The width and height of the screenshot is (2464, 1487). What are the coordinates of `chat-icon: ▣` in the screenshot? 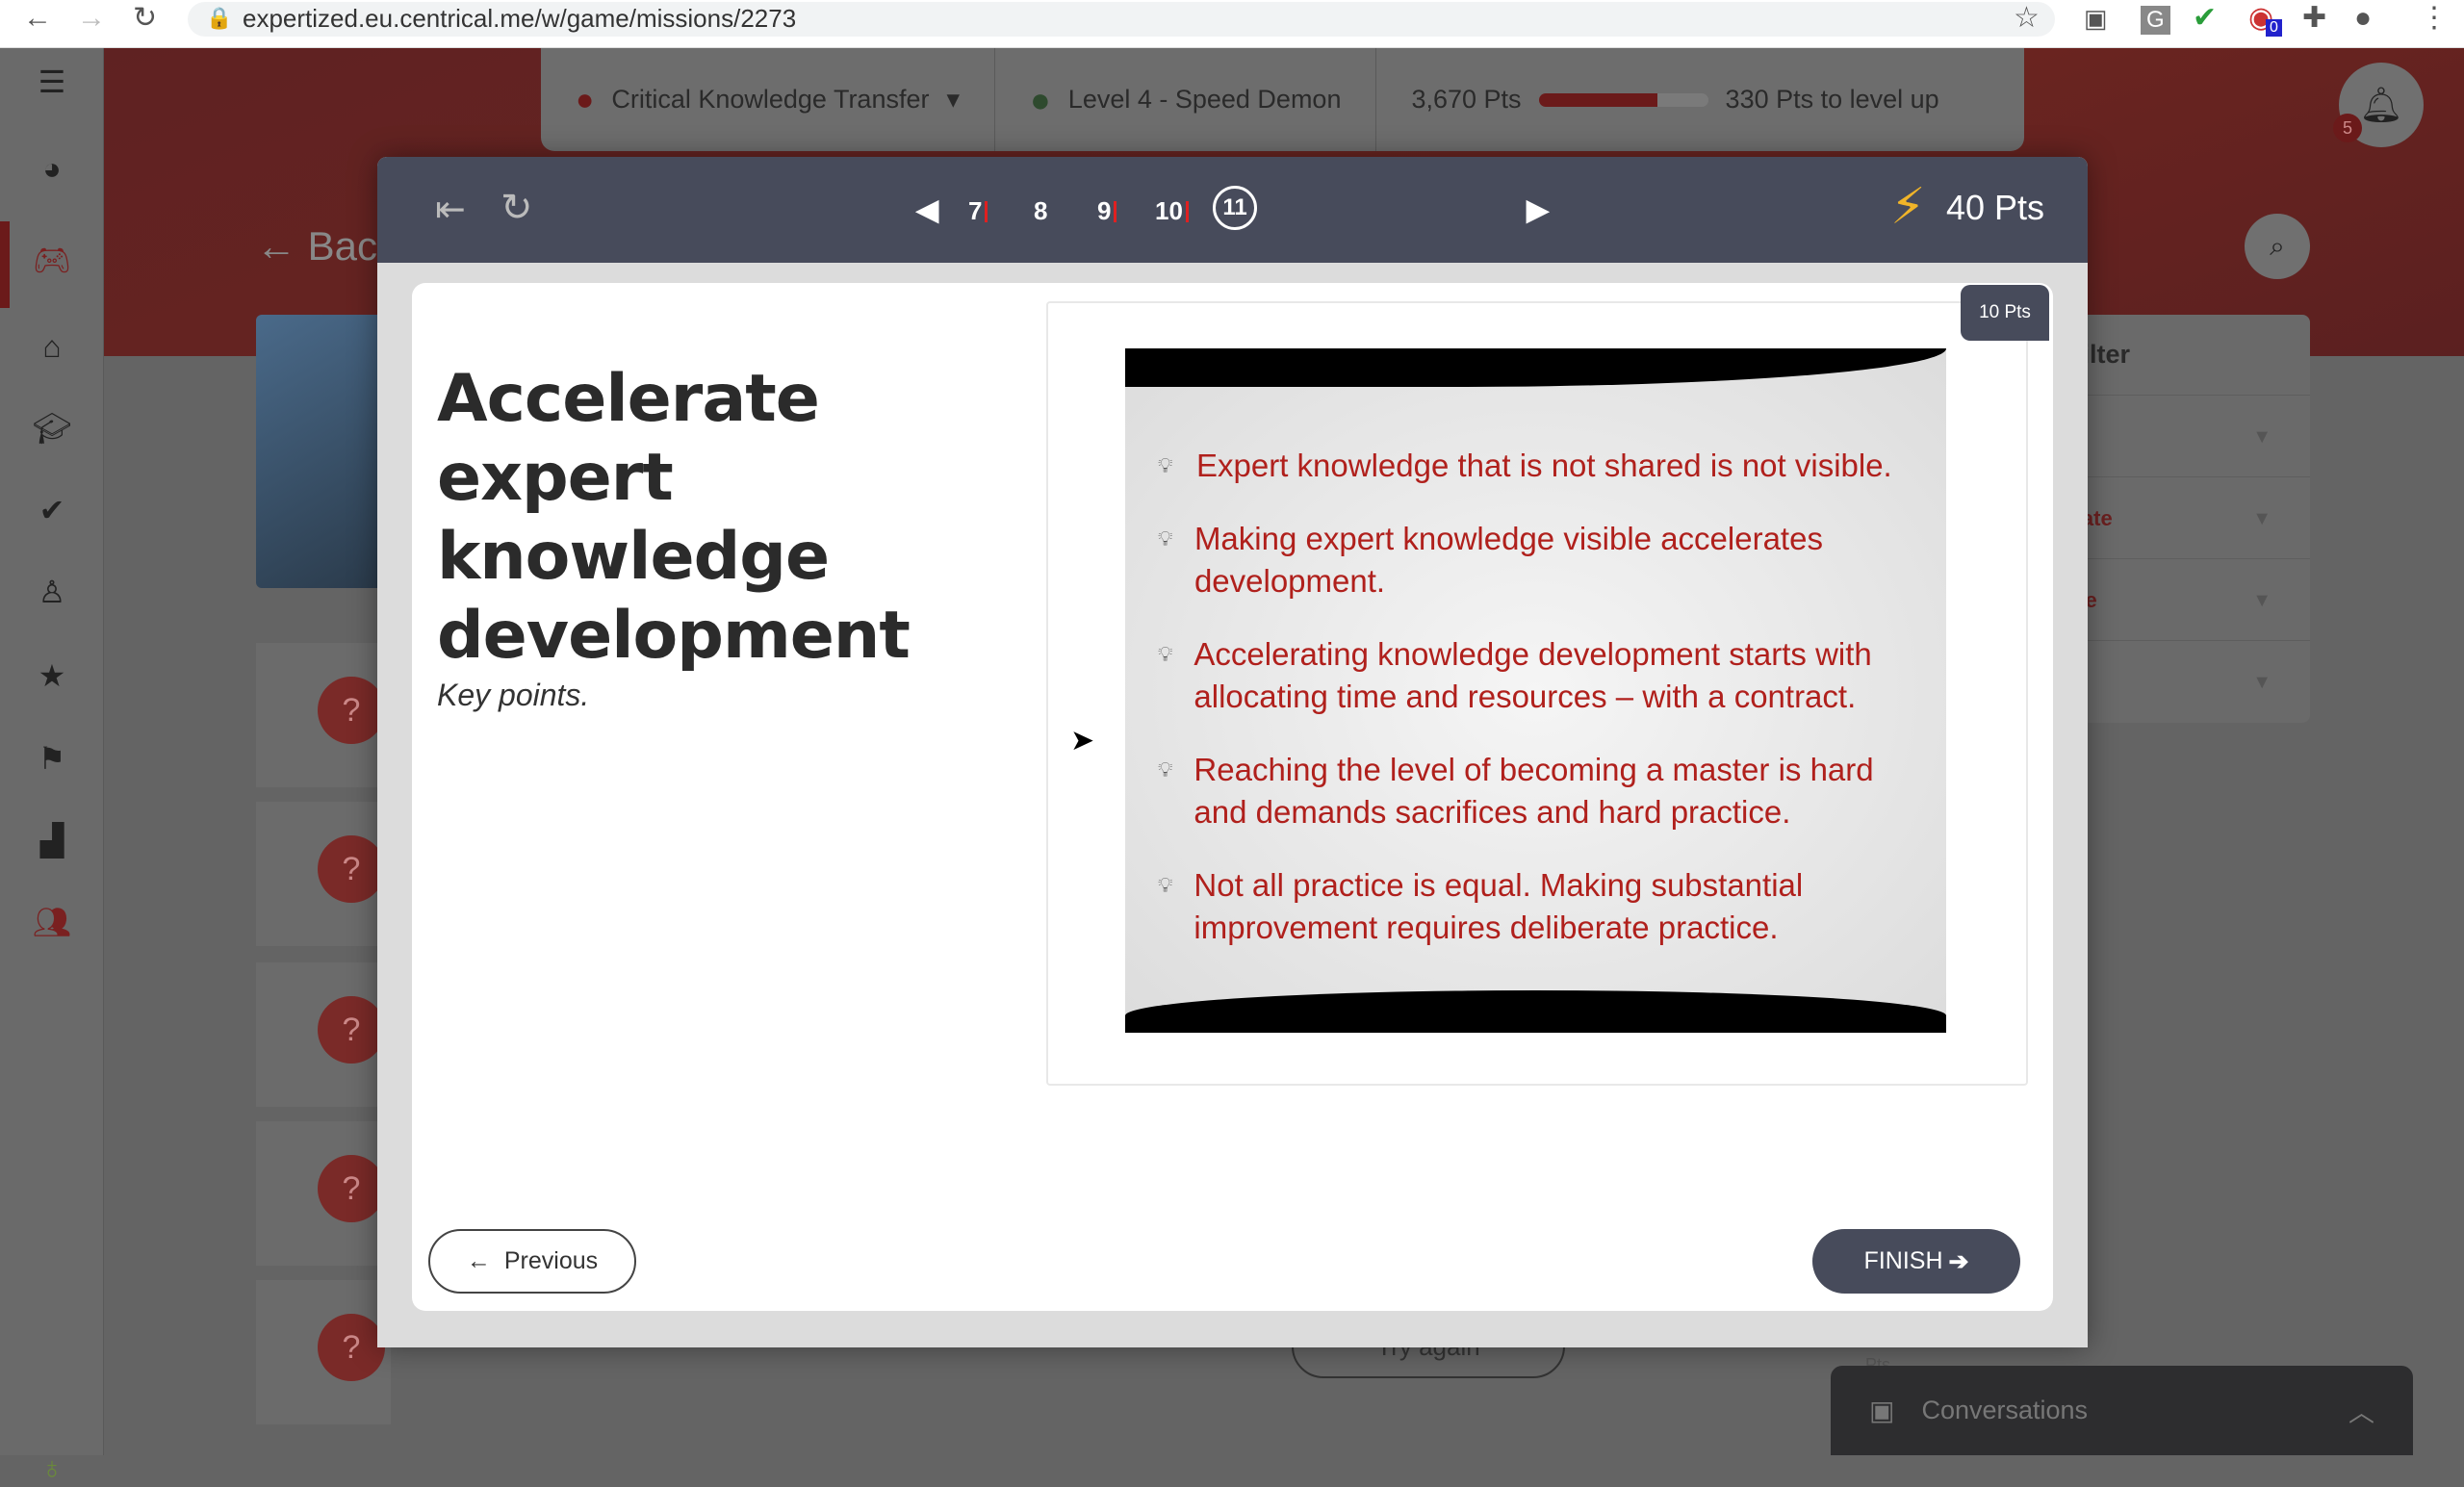 It's located at (1882, 1410).